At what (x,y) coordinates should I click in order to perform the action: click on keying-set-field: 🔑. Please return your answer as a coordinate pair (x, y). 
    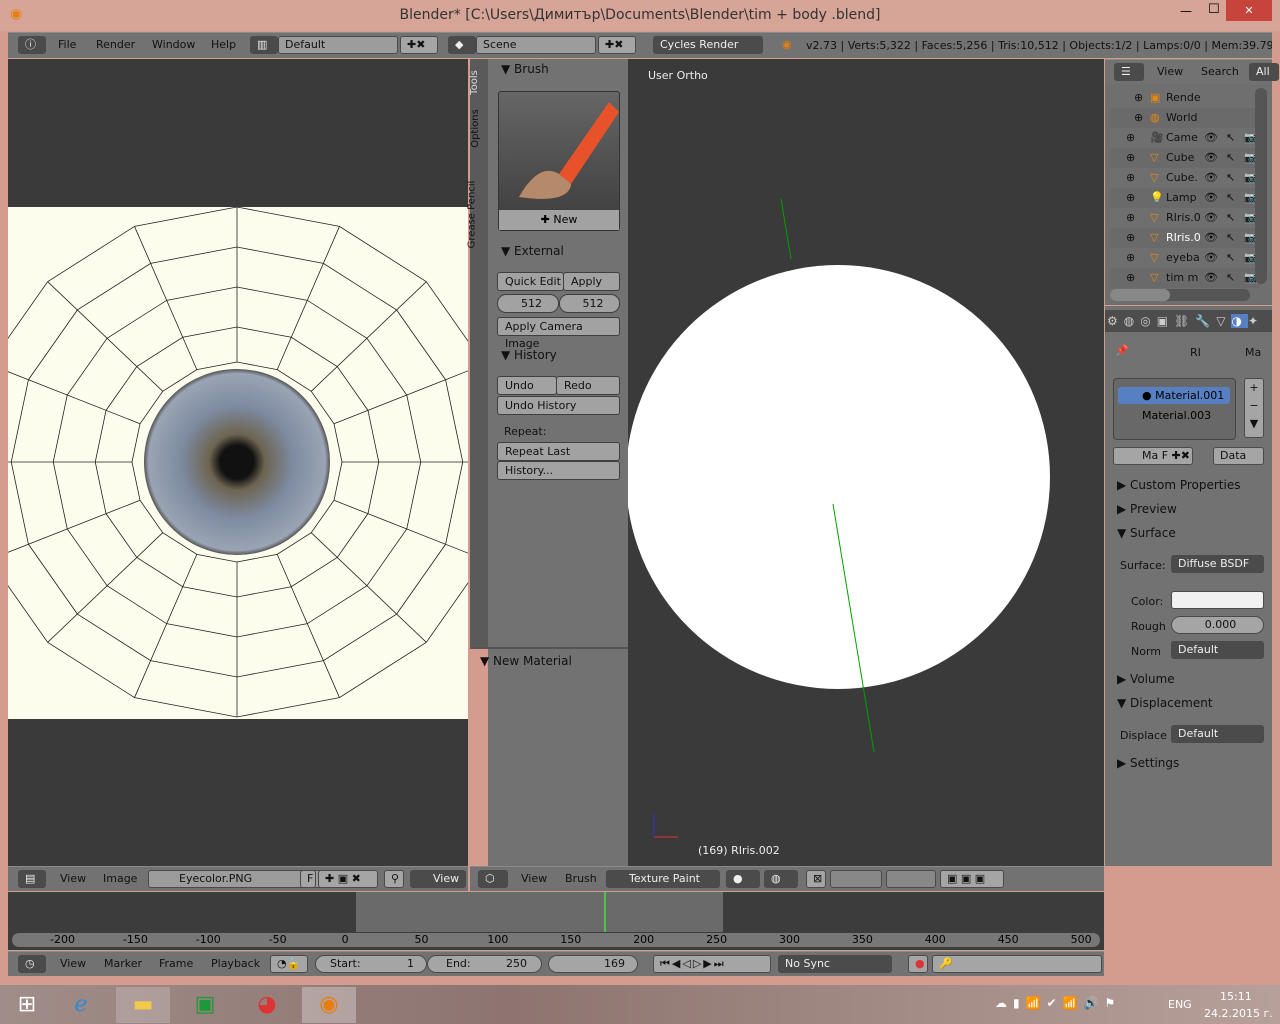
    Looking at the image, I should click on (1017, 964).